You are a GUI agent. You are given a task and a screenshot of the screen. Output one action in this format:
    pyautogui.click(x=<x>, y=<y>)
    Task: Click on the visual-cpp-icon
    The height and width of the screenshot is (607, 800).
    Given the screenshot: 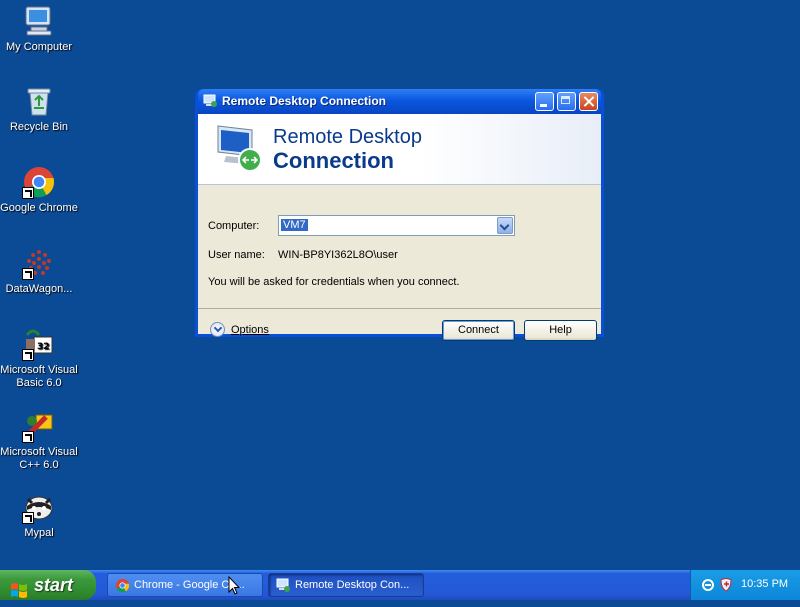 What is the action you would take?
    pyautogui.click(x=39, y=426)
    